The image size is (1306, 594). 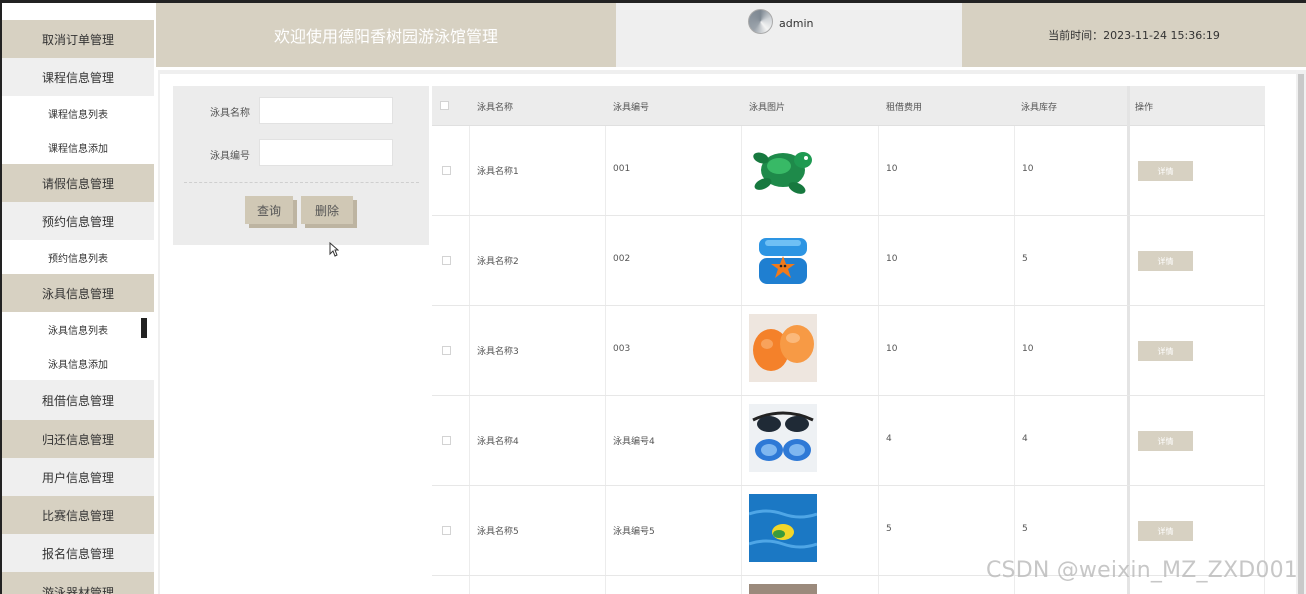 I want to click on cell-fee: 4, so click(x=889, y=439).